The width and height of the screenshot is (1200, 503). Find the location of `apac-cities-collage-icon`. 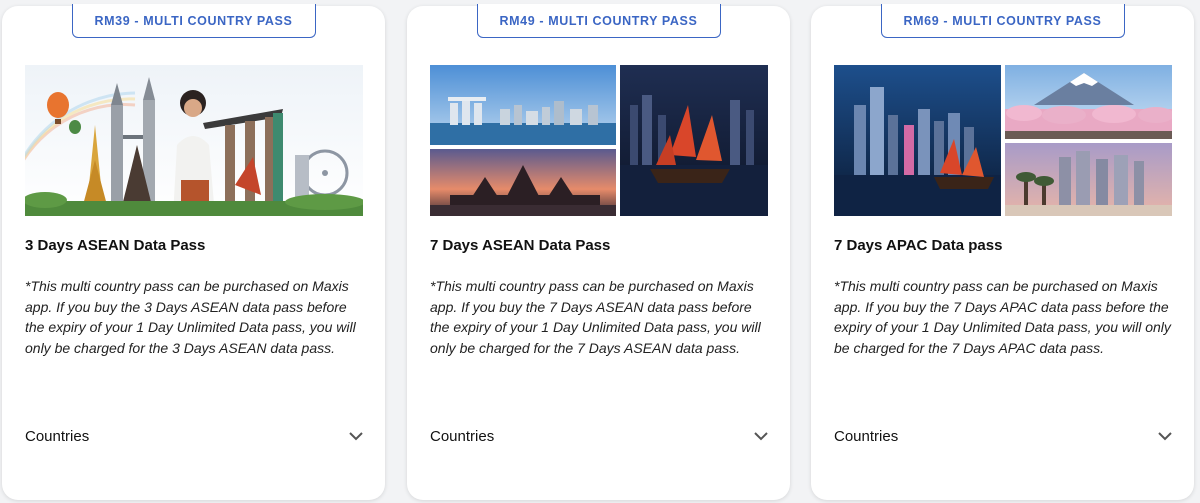

apac-cities-collage-icon is located at coordinates (1003, 140).